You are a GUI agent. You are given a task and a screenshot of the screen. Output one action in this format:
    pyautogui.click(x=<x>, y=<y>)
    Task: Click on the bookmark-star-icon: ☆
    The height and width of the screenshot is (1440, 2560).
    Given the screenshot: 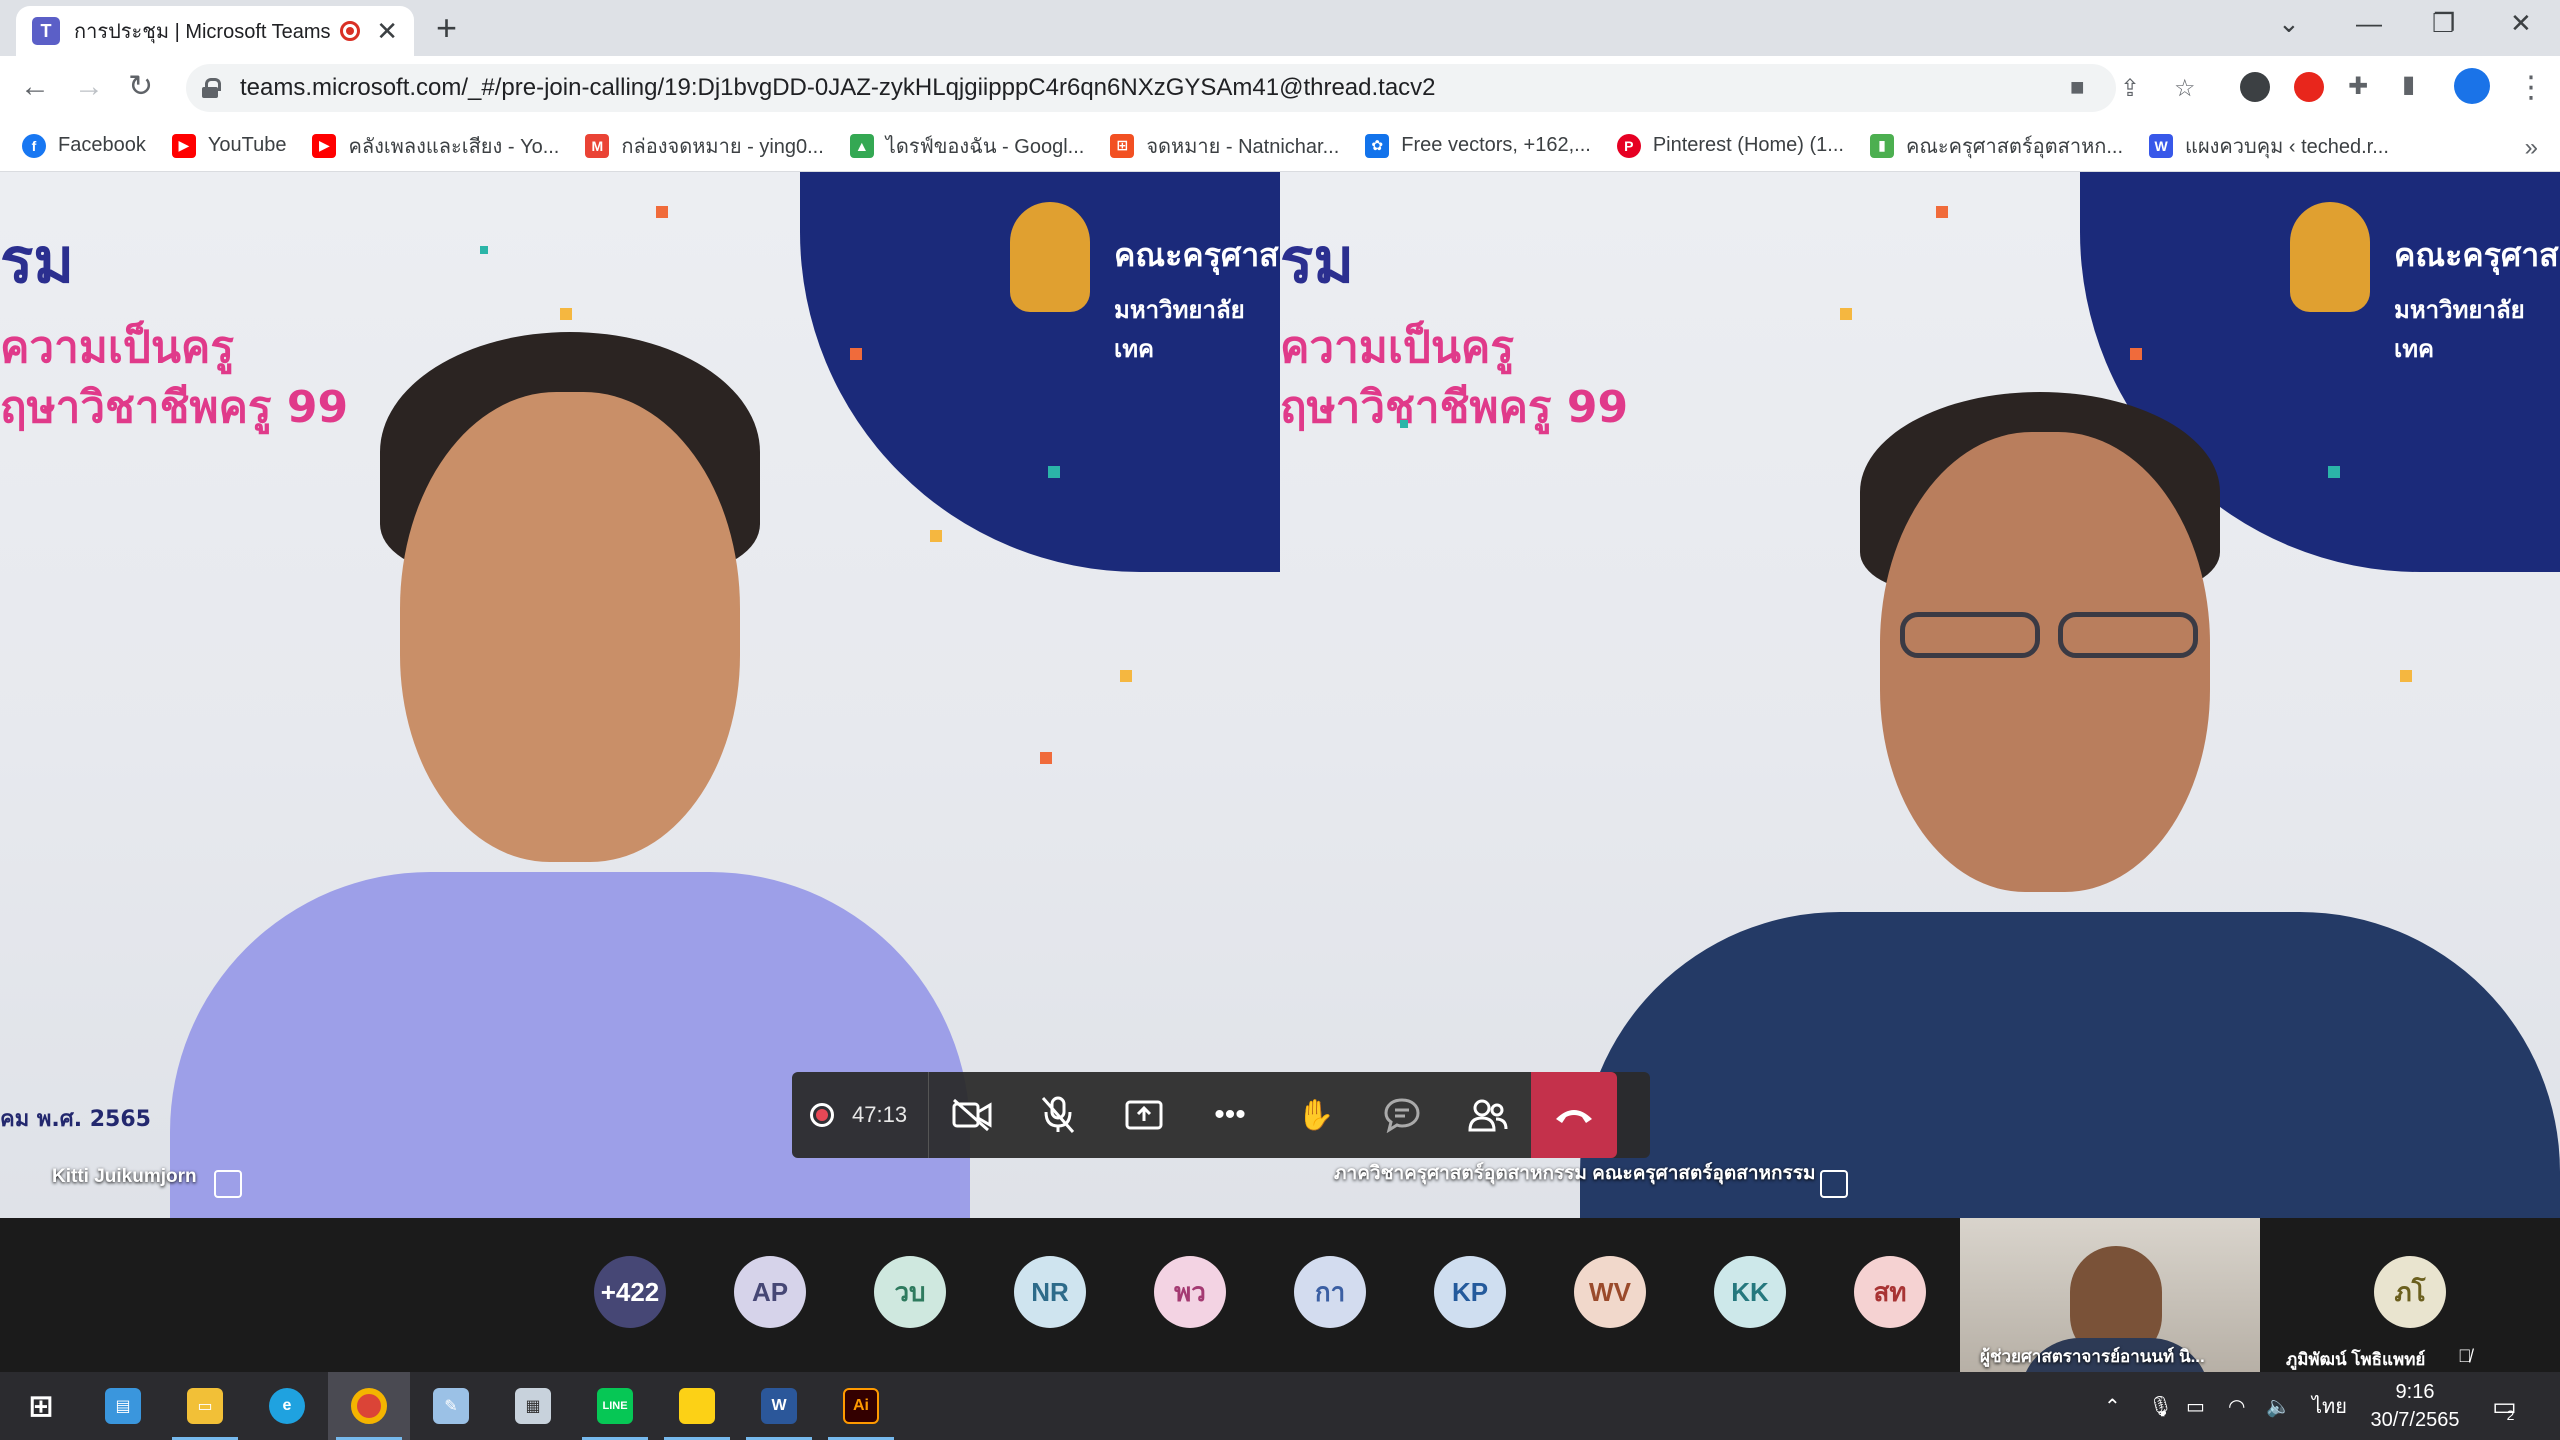 What is the action you would take?
    pyautogui.click(x=2185, y=88)
    